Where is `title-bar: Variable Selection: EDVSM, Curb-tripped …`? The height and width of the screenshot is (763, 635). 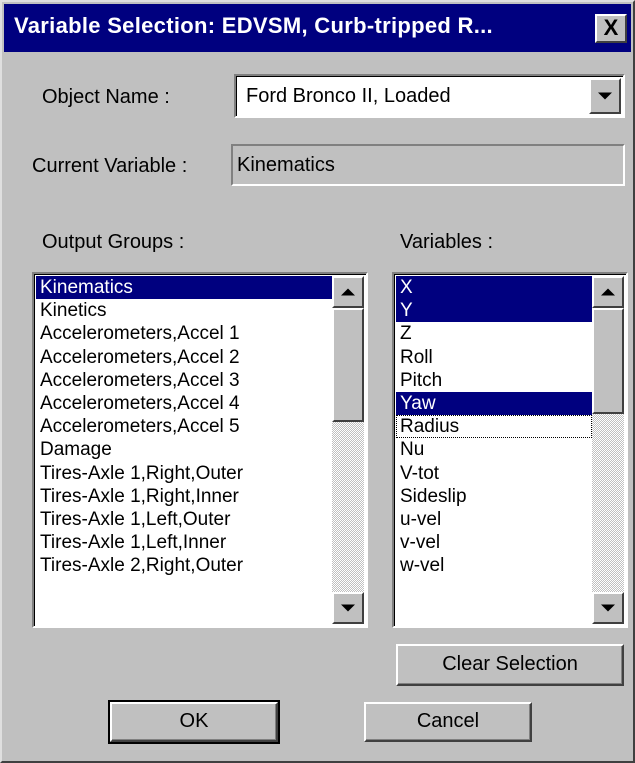 title-bar: Variable Selection: EDVSM, Curb-tripped … is located at coordinates (317, 28).